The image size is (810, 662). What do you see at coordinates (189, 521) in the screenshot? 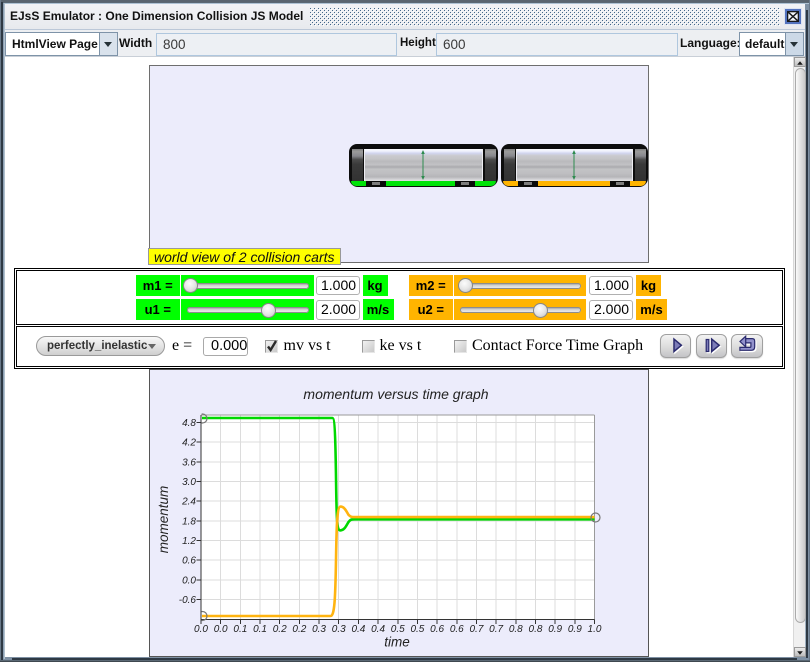
I see `svg-text: 1.8` at bounding box center [189, 521].